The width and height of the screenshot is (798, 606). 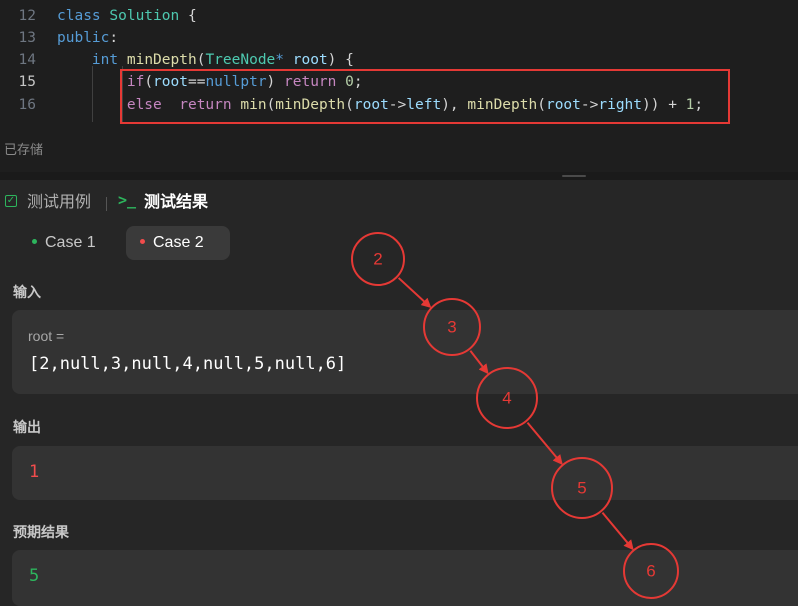 What do you see at coordinates (79, 16) in the screenshot?
I see `code-token: class` at bounding box center [79, 16].